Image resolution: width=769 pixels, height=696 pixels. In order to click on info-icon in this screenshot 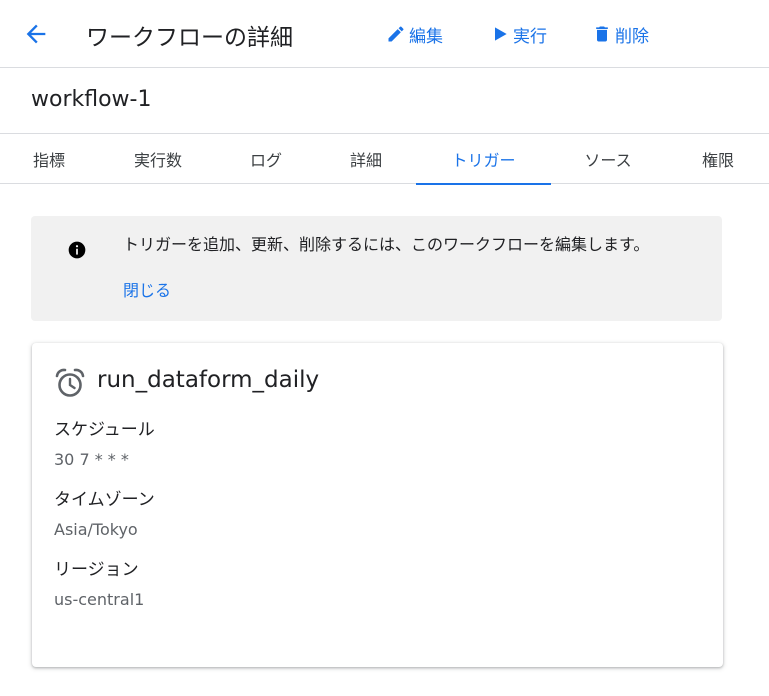, I will do `click(77, 250)`.